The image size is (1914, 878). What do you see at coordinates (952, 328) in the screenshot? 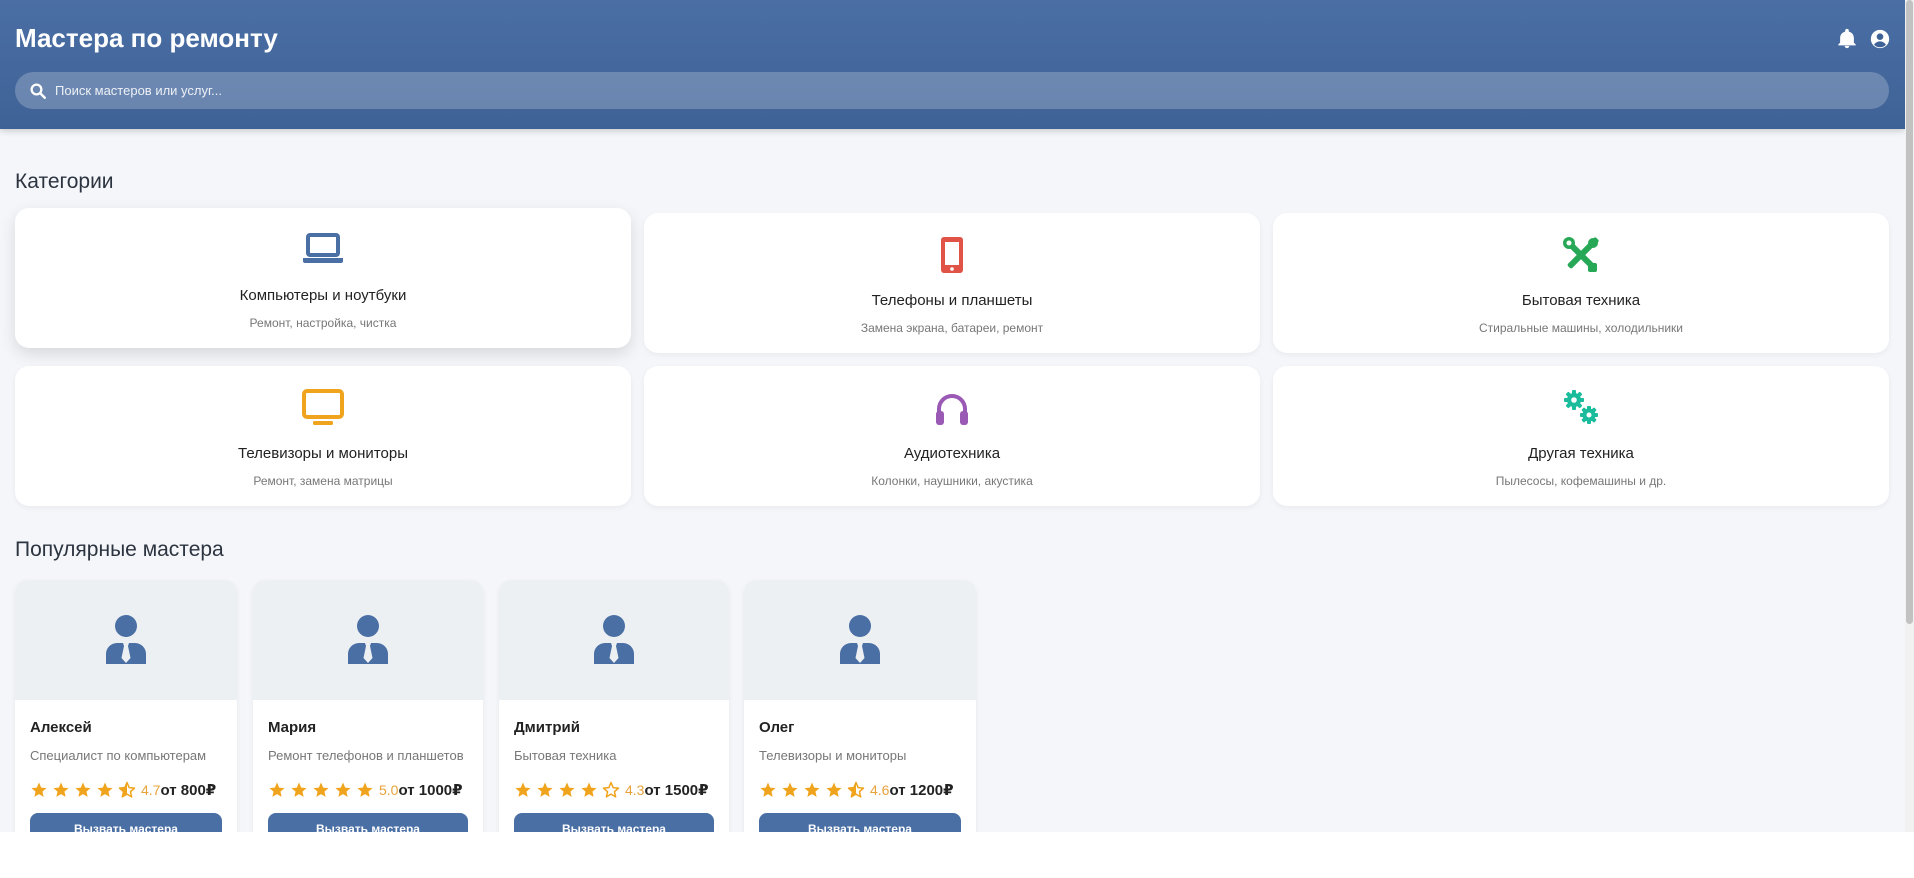
I see `category-description: Замена экрана, батареи, ремонт` at bounding box center [952, 328].